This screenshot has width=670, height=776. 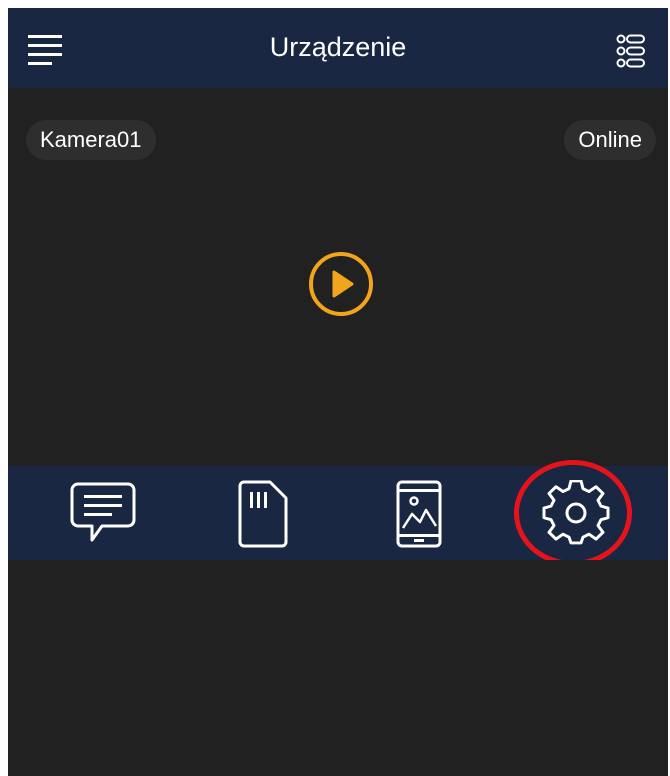 I want to click on phone-image-icon, so click(x=419, y=514).